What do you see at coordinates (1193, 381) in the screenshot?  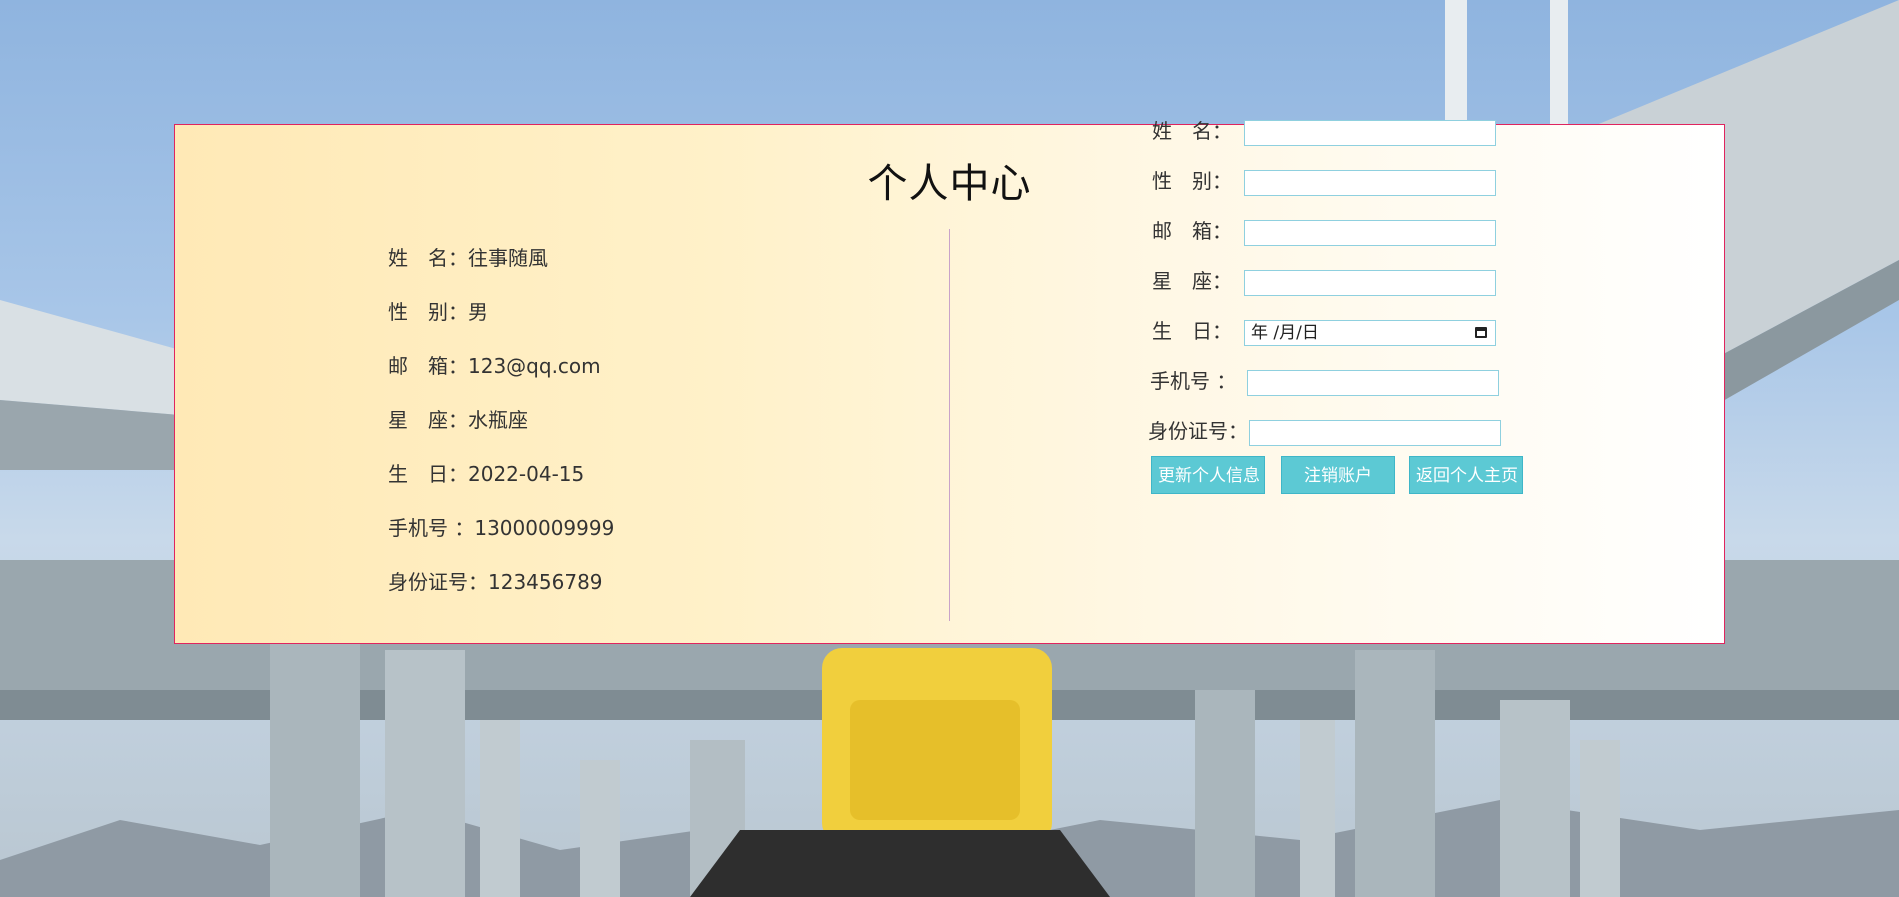 I see `phone-label: 手机号 ：` at bounding box center [1193, 381].